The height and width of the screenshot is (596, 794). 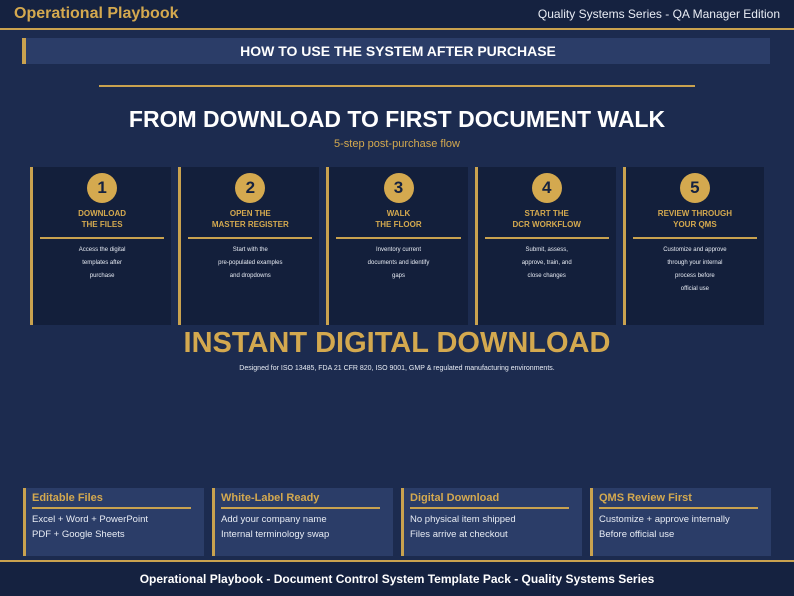 What do you see at coordinates (637, 534) in the screenshot?
I see `feature-line: Before official use` at bounding box center [637, 534].